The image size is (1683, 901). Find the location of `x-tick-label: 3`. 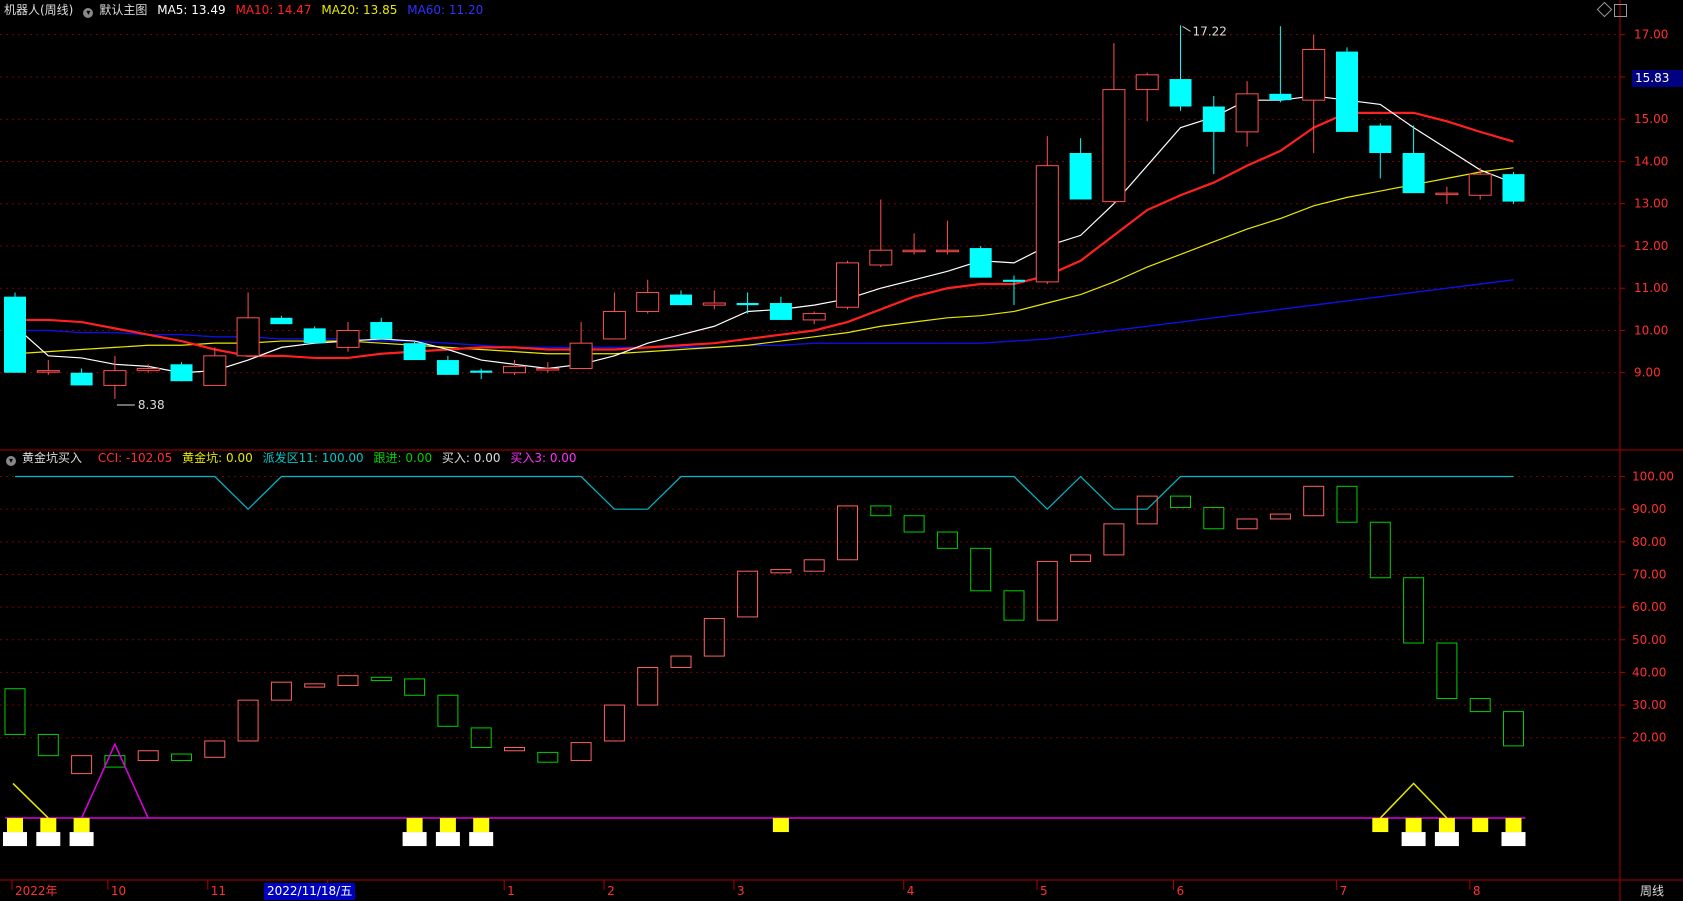

x-tick-label: 3 is located at coordinates (741, 891).